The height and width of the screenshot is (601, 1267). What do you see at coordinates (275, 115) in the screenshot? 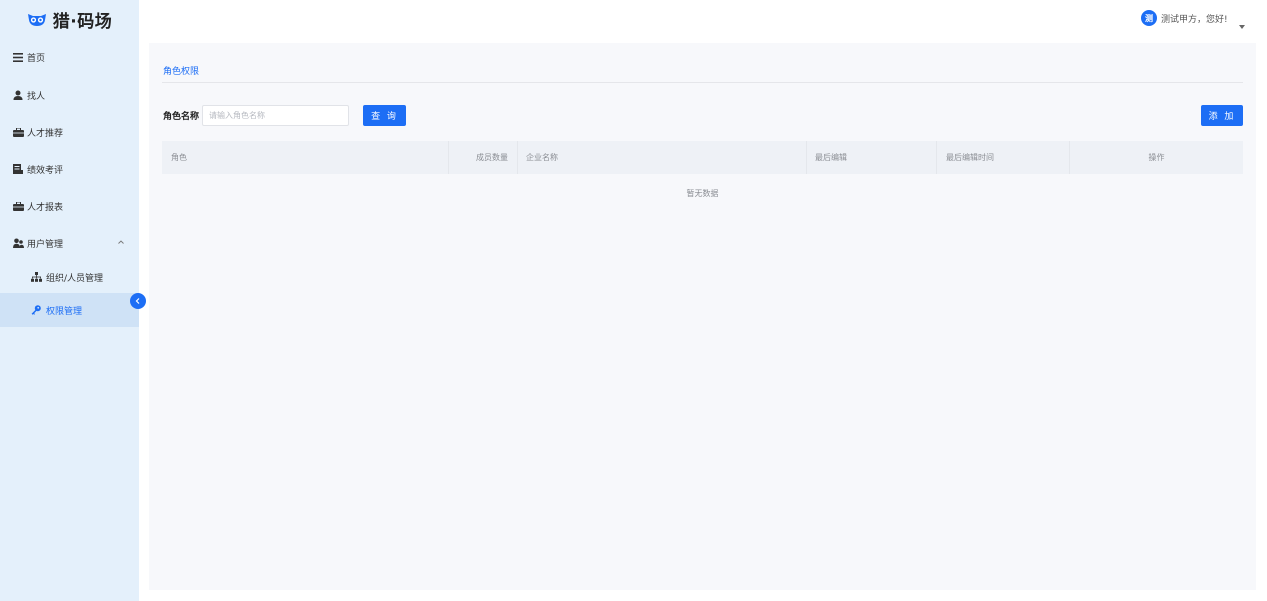
I see `role-name-input` at bounding box center [275, 115].